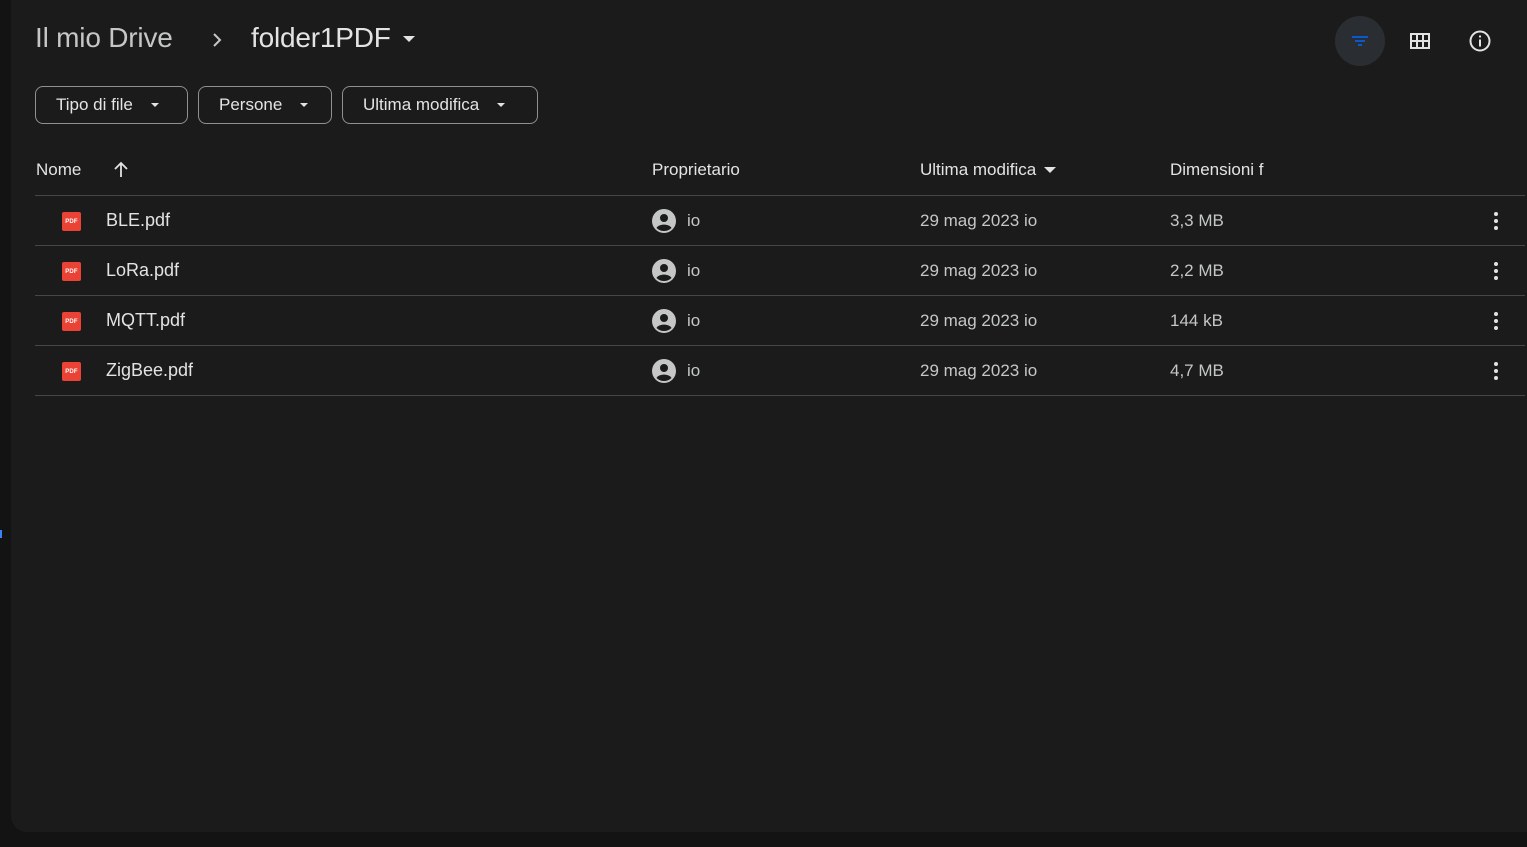 The image size is (1527, 847). Describe the element at coordinates (1197, 370) in the screenshot. I see `file-size: 4,7 MB` at that location.